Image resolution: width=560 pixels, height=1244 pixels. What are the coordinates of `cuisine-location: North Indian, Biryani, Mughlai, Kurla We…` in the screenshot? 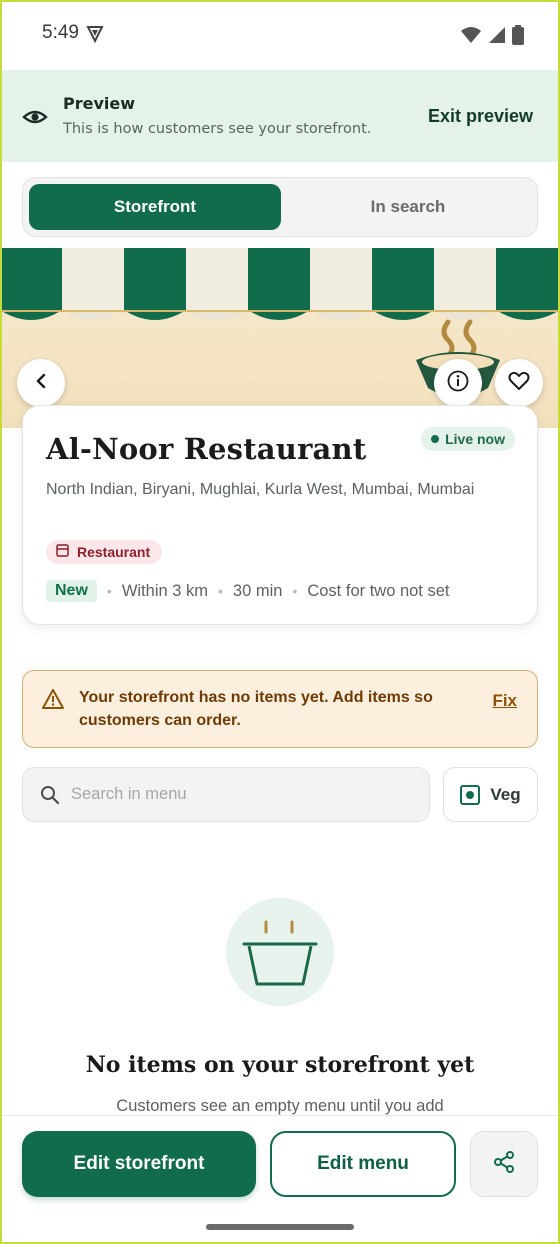 It's located at (260, 489).